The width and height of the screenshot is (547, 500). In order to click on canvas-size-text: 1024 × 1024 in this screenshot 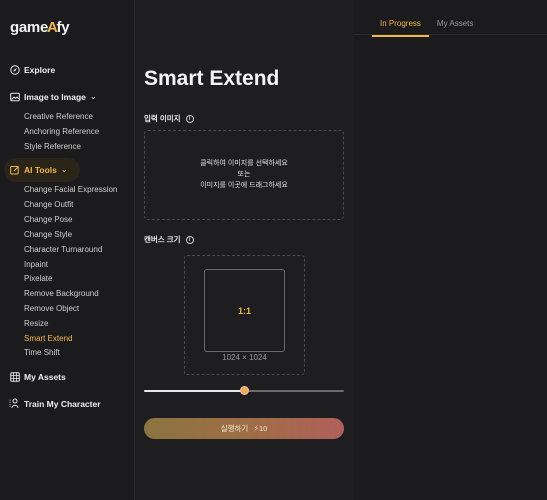, I will do `click(244, 357)`.